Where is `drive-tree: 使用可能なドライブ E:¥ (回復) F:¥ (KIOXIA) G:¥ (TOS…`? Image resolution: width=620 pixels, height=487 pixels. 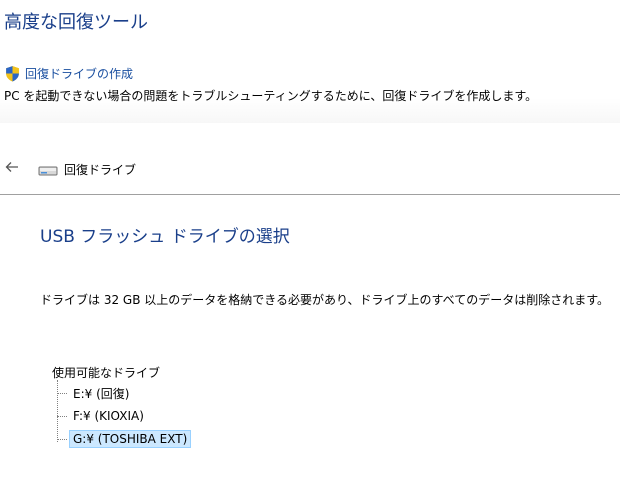 drive-tree: 使用可能なドライブ E:¥ (回復) F:¥ (KIOXIA) G:¥ (TOS… is located at coordinates (202, 414).